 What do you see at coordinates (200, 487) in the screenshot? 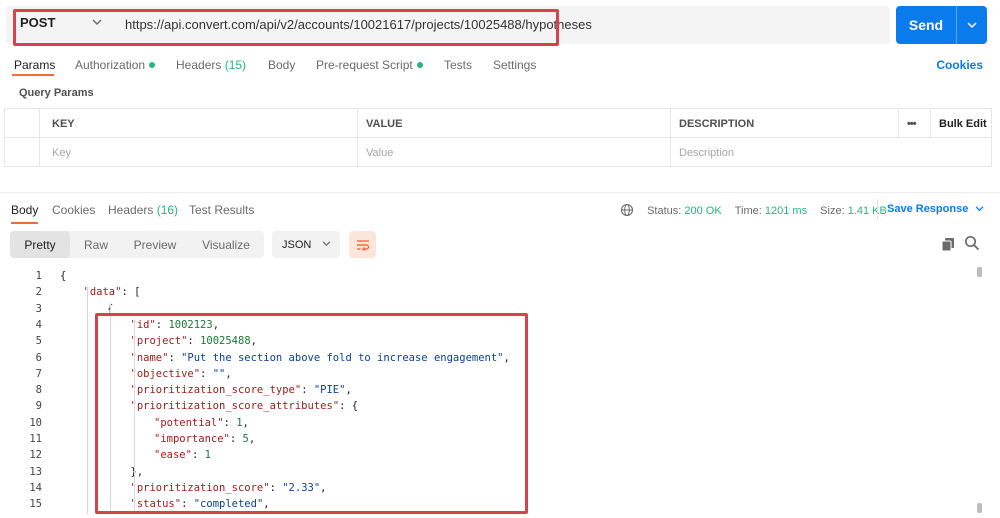
I see `code-token: "prioritization_score"` at bounding box center [200, 487].